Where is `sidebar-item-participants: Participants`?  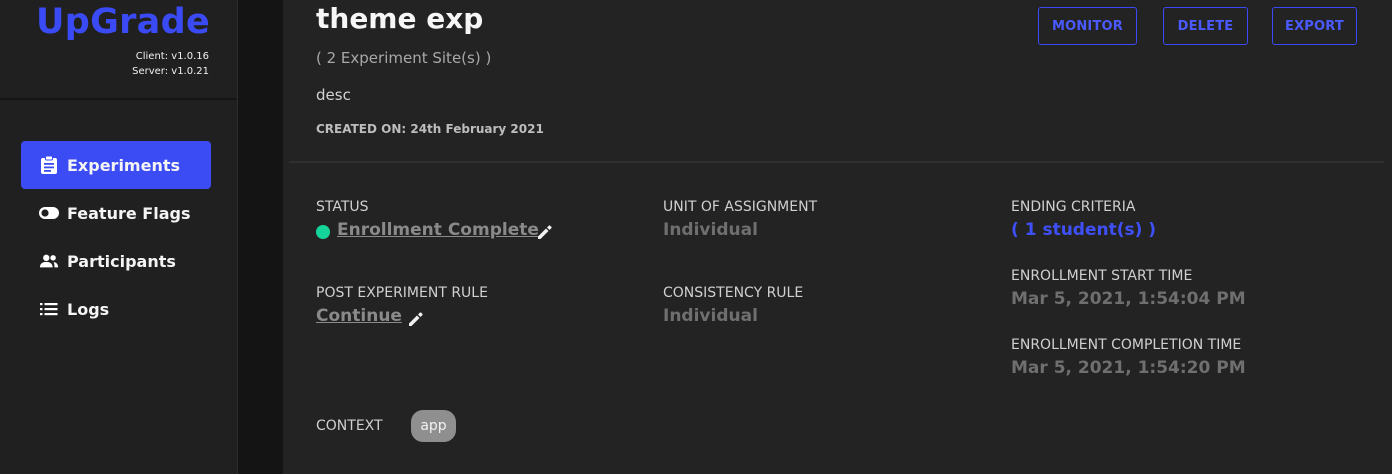
sidebar-item-participants: Participants is located at coordinates (116, 261).